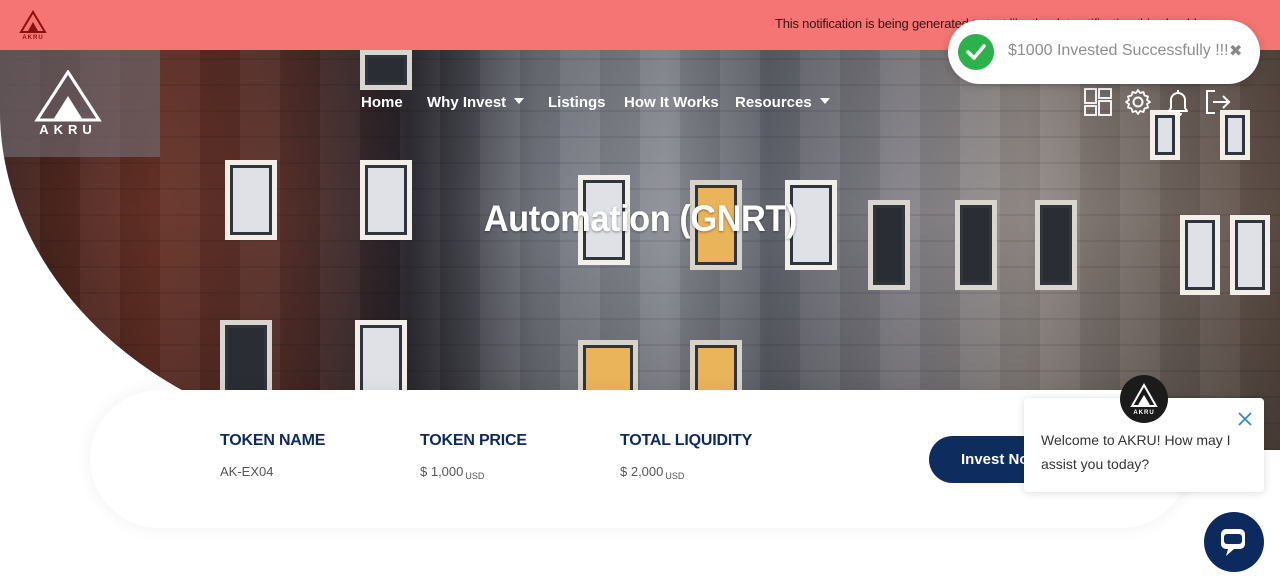  I want to click on token-price-unit: USD, so click(475, 476).